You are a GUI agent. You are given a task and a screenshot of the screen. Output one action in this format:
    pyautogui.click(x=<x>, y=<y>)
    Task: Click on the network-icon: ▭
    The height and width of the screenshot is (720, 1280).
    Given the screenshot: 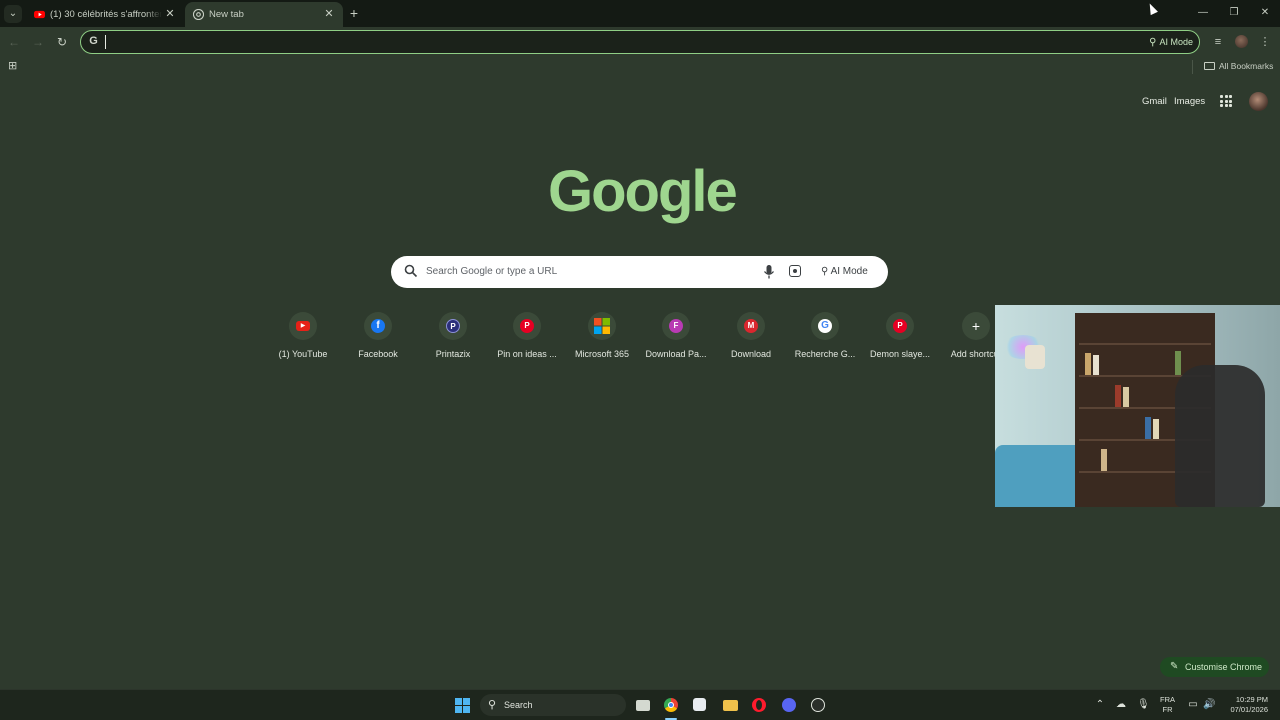 What is the action you would take?
    pyautogui.click(x=1193, y=705)
    